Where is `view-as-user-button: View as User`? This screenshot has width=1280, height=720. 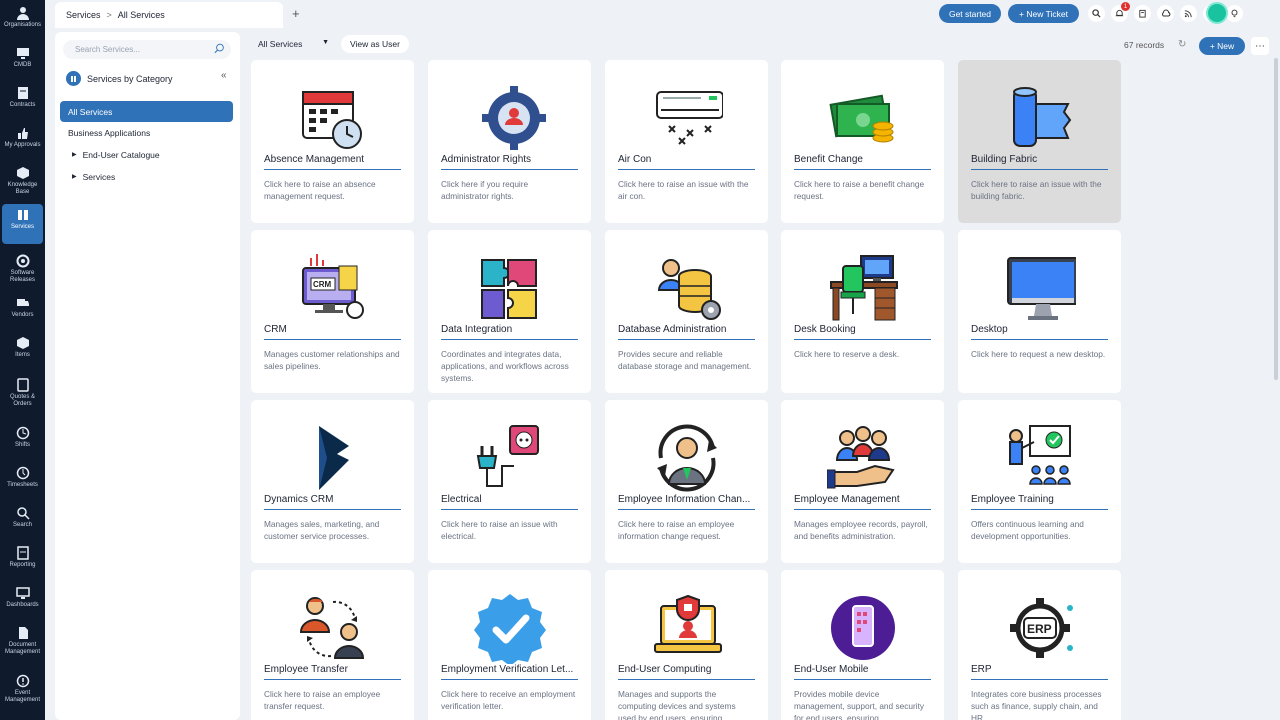 view-as-user-button: View as User is located at coordinates (375, 44).